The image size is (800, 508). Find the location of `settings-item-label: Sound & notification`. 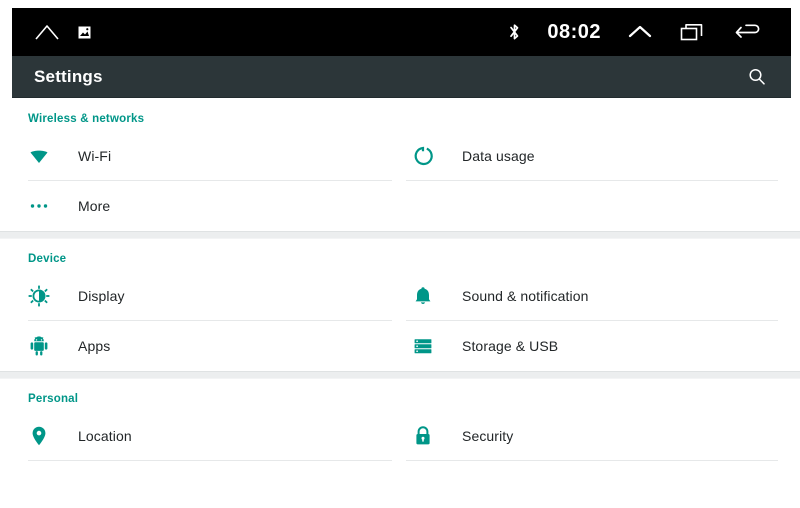

settings-item-label: Sound & notification is located at coordinates (525, 296).